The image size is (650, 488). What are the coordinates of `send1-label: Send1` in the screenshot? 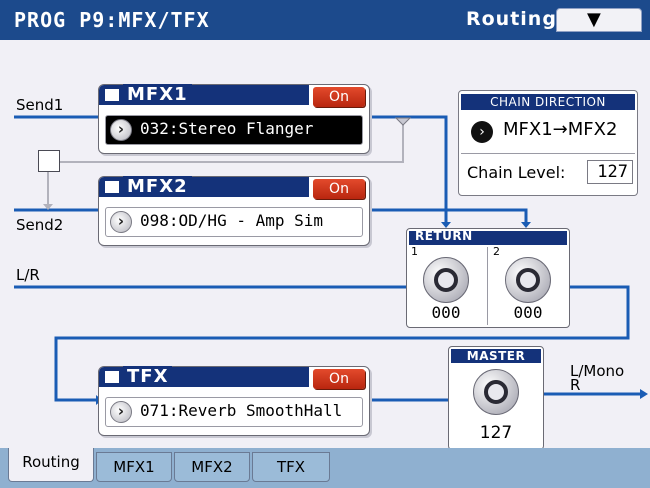 It's located at (40, 105).